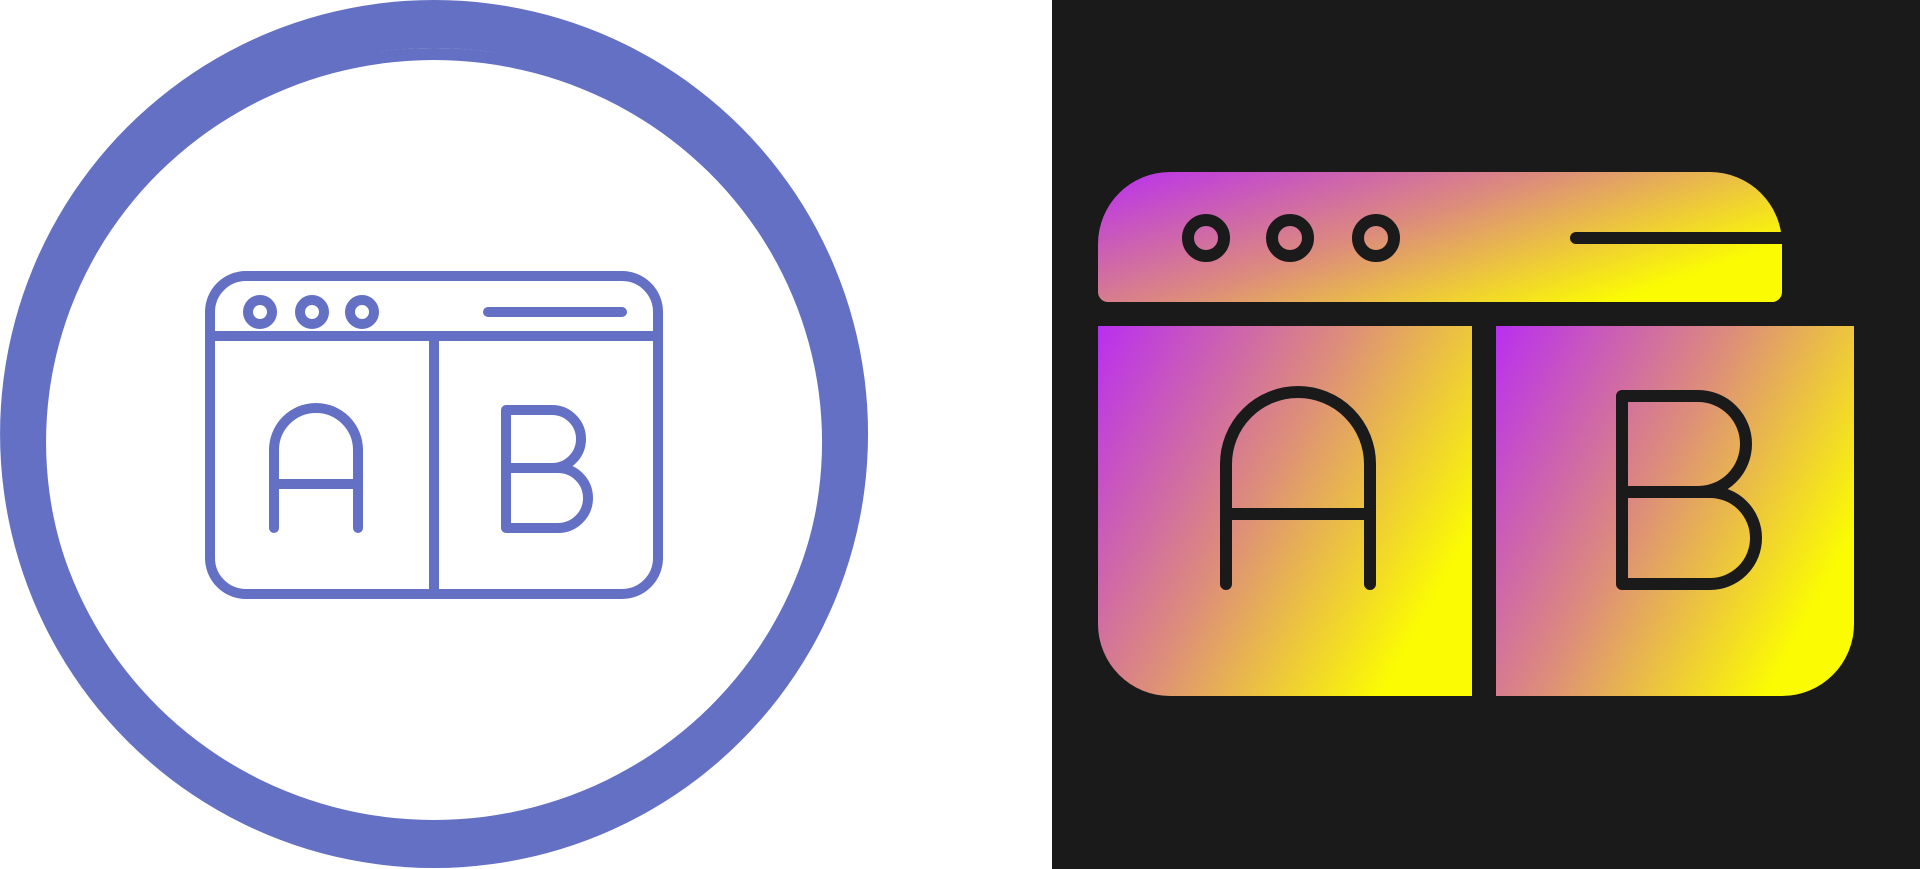 The width and height of the screenshot is (1920, 869). I want to click on browser-pane-b, so click(1675, 511).